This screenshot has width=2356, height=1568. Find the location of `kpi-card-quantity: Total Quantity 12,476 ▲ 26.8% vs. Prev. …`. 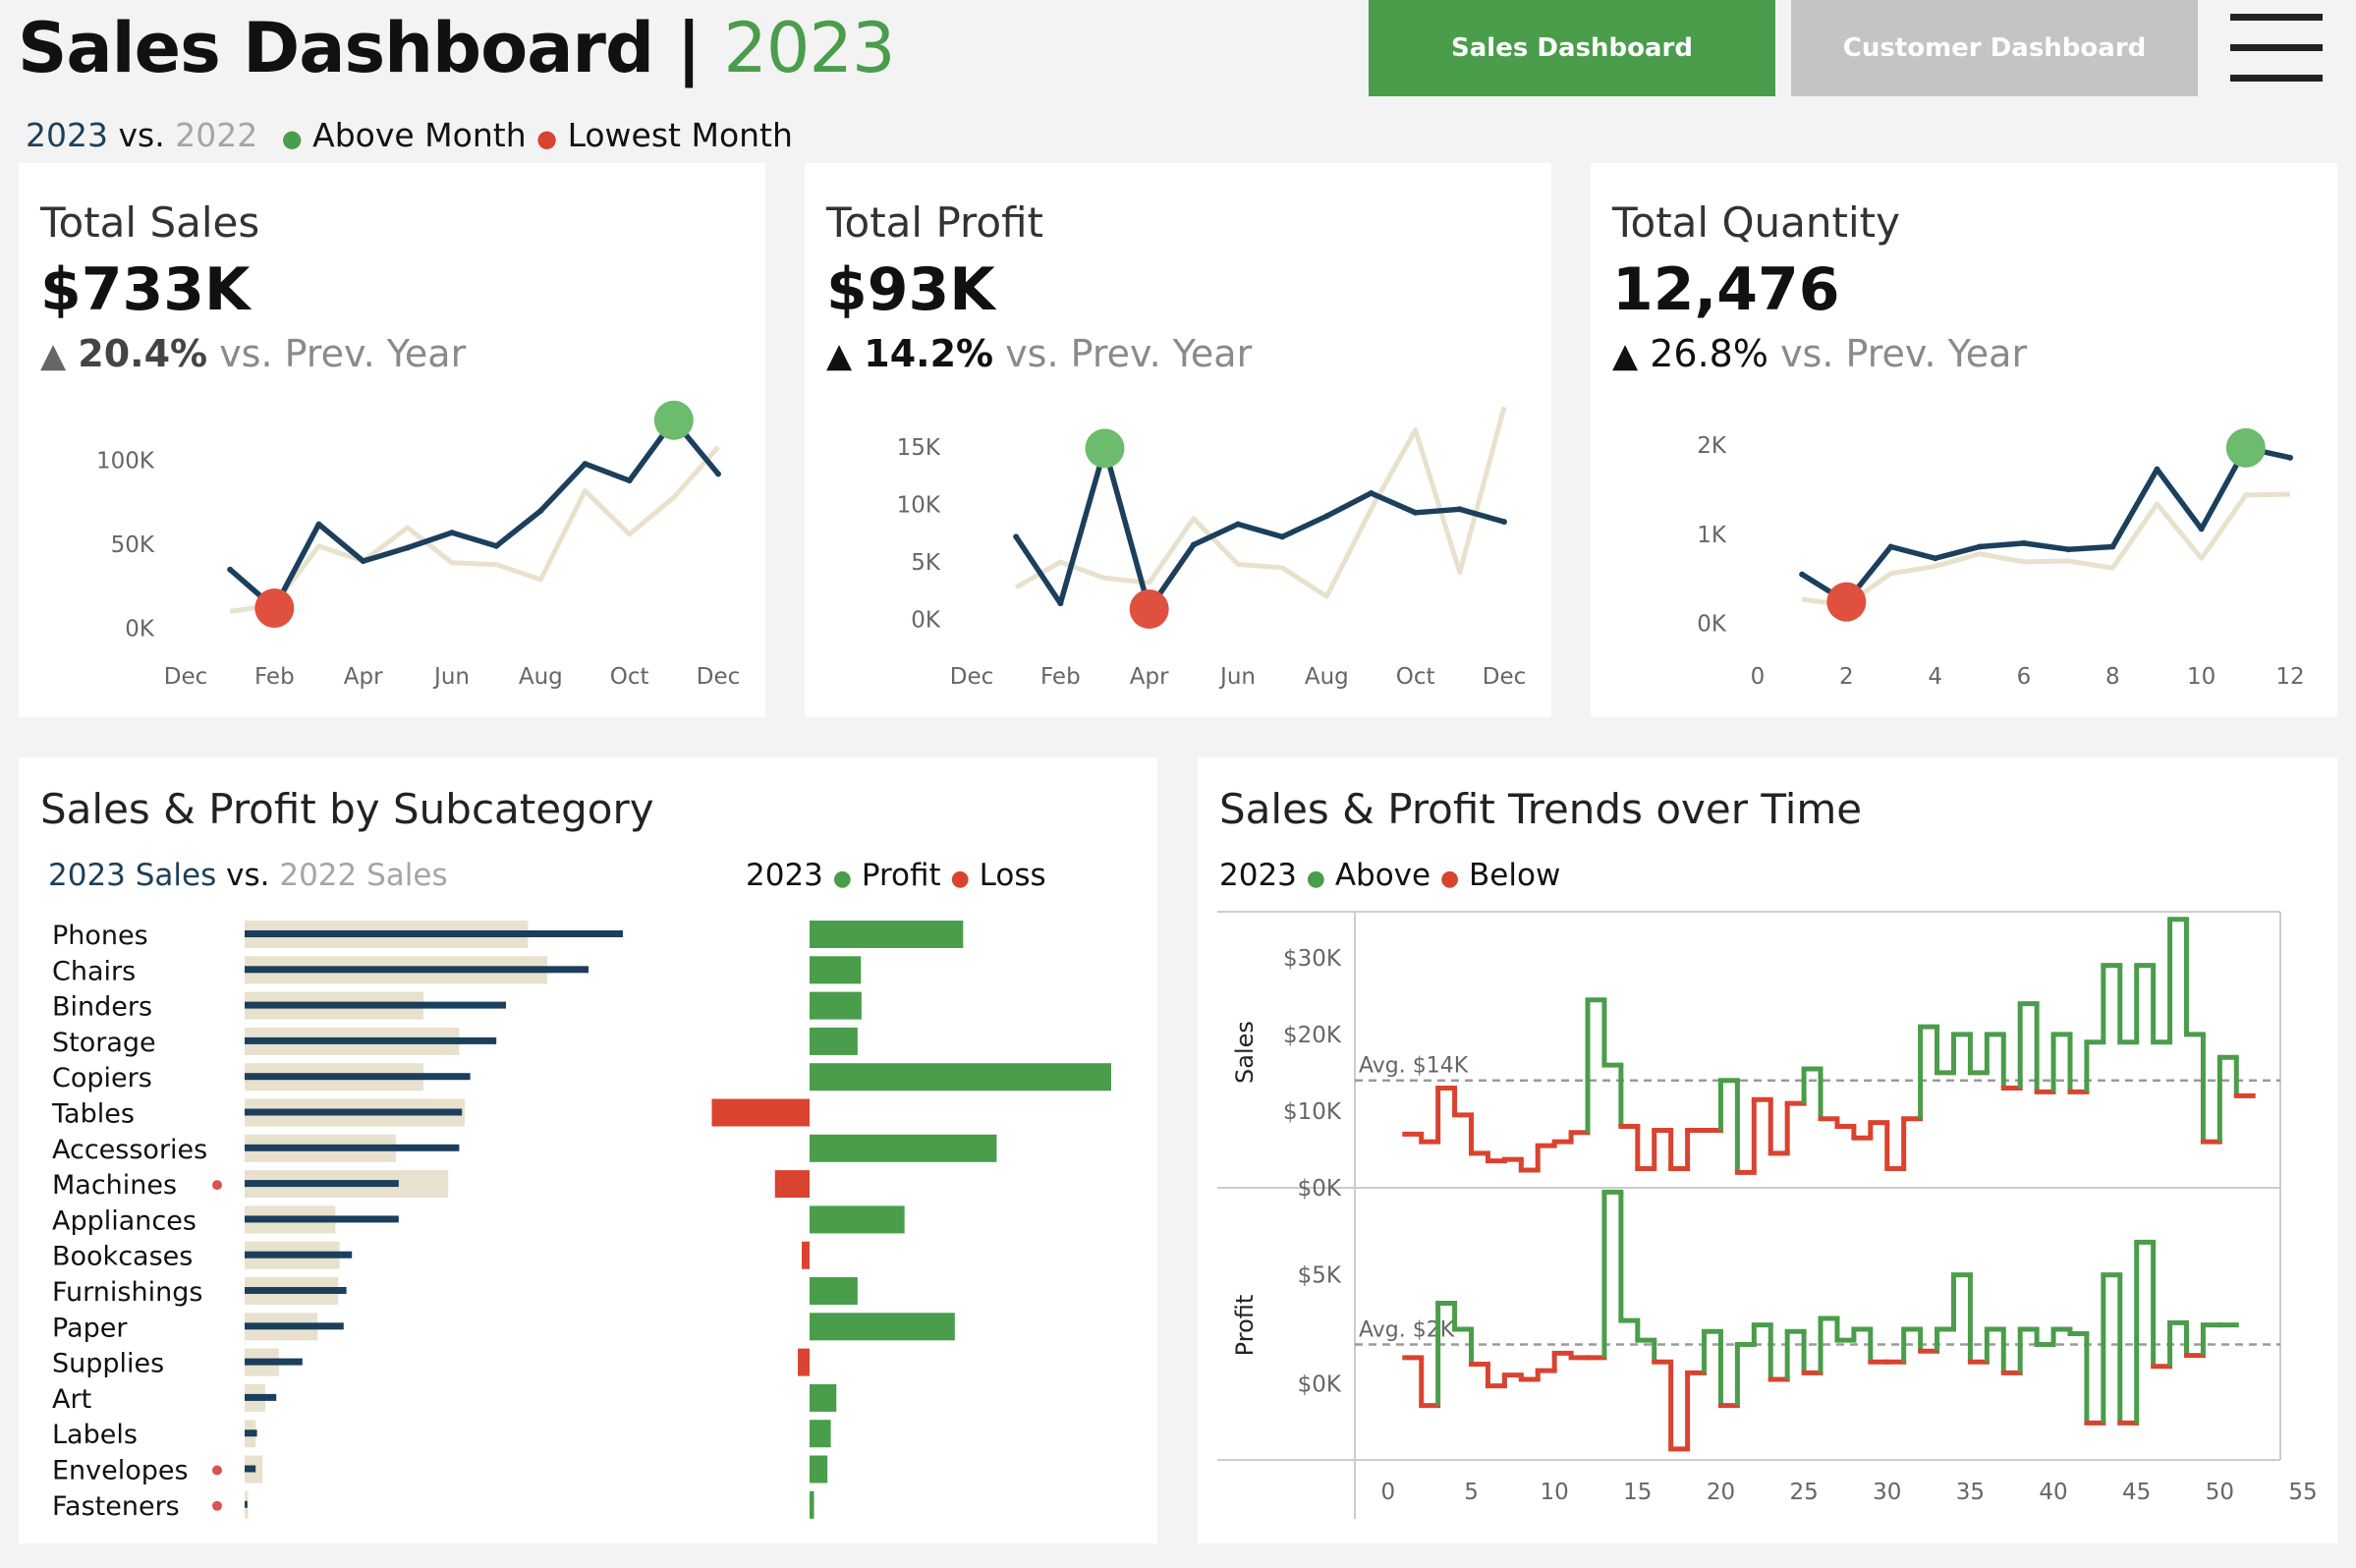

kpi-card-quantity: Total Quantity 12,476 ▲ 26.8% vs. Prev. … is located at coordinates (1964, 440).